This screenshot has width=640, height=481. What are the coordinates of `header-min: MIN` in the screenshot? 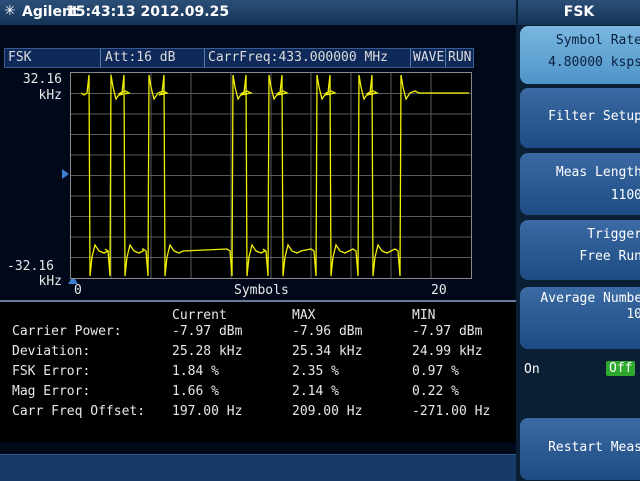 It's located at (424, 315).